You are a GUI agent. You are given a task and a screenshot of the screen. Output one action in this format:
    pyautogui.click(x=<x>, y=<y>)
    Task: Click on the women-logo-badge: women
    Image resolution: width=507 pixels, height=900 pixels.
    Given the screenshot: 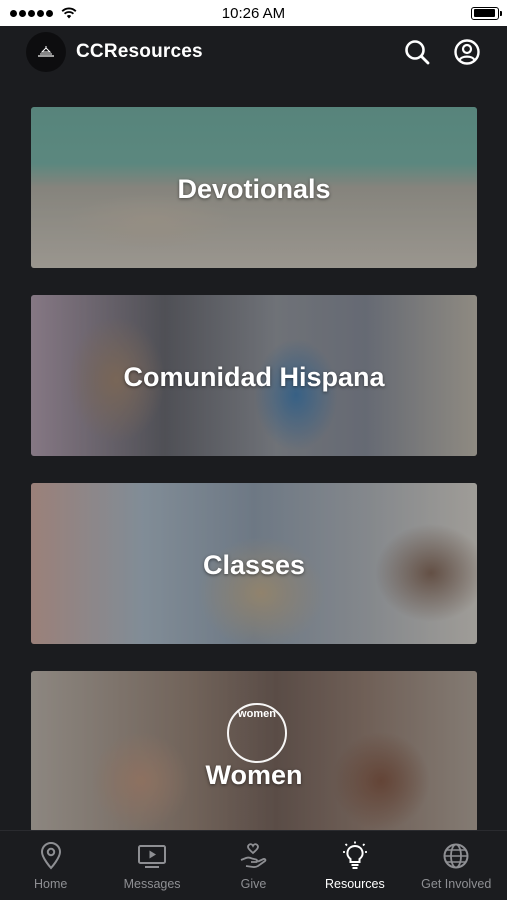 What is the action you would take?
    pyautogui.click(x=257, y=733)
    